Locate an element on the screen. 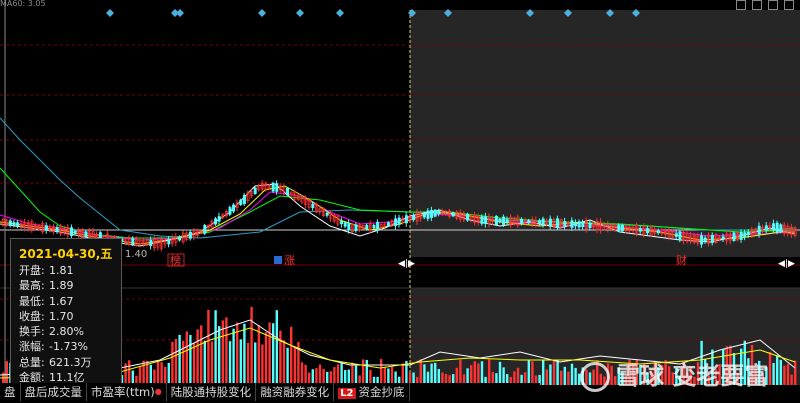 The height and width of the screenshot is (403, 800). bang-marker: 榜 is located at coordinates (175, 260).